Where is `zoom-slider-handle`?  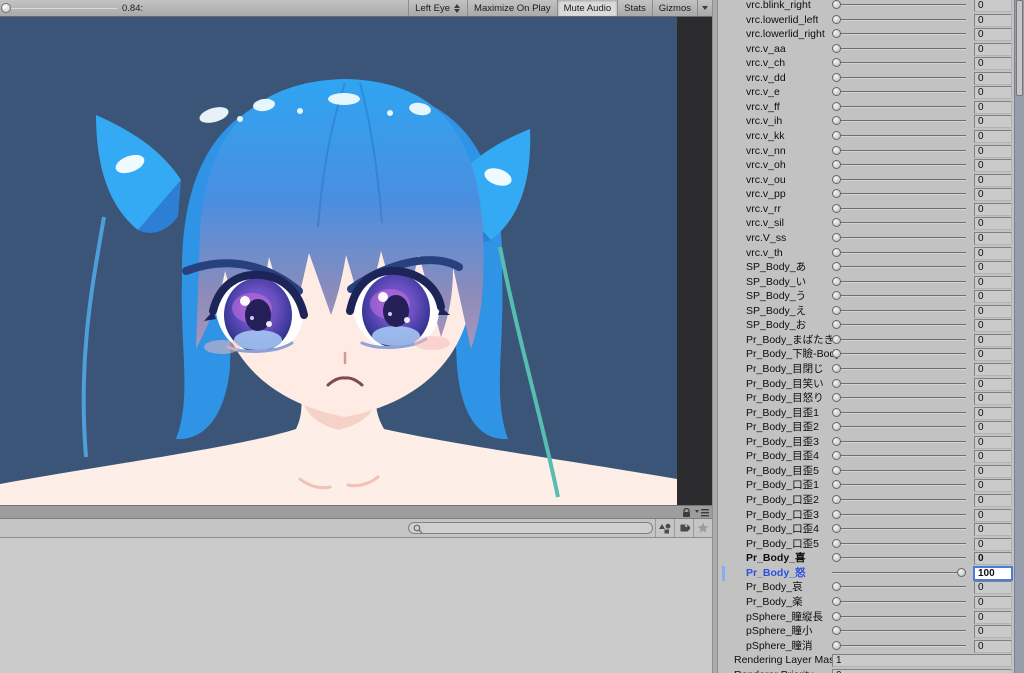
zoom-slider-handle is located at coordinates (6, 8).